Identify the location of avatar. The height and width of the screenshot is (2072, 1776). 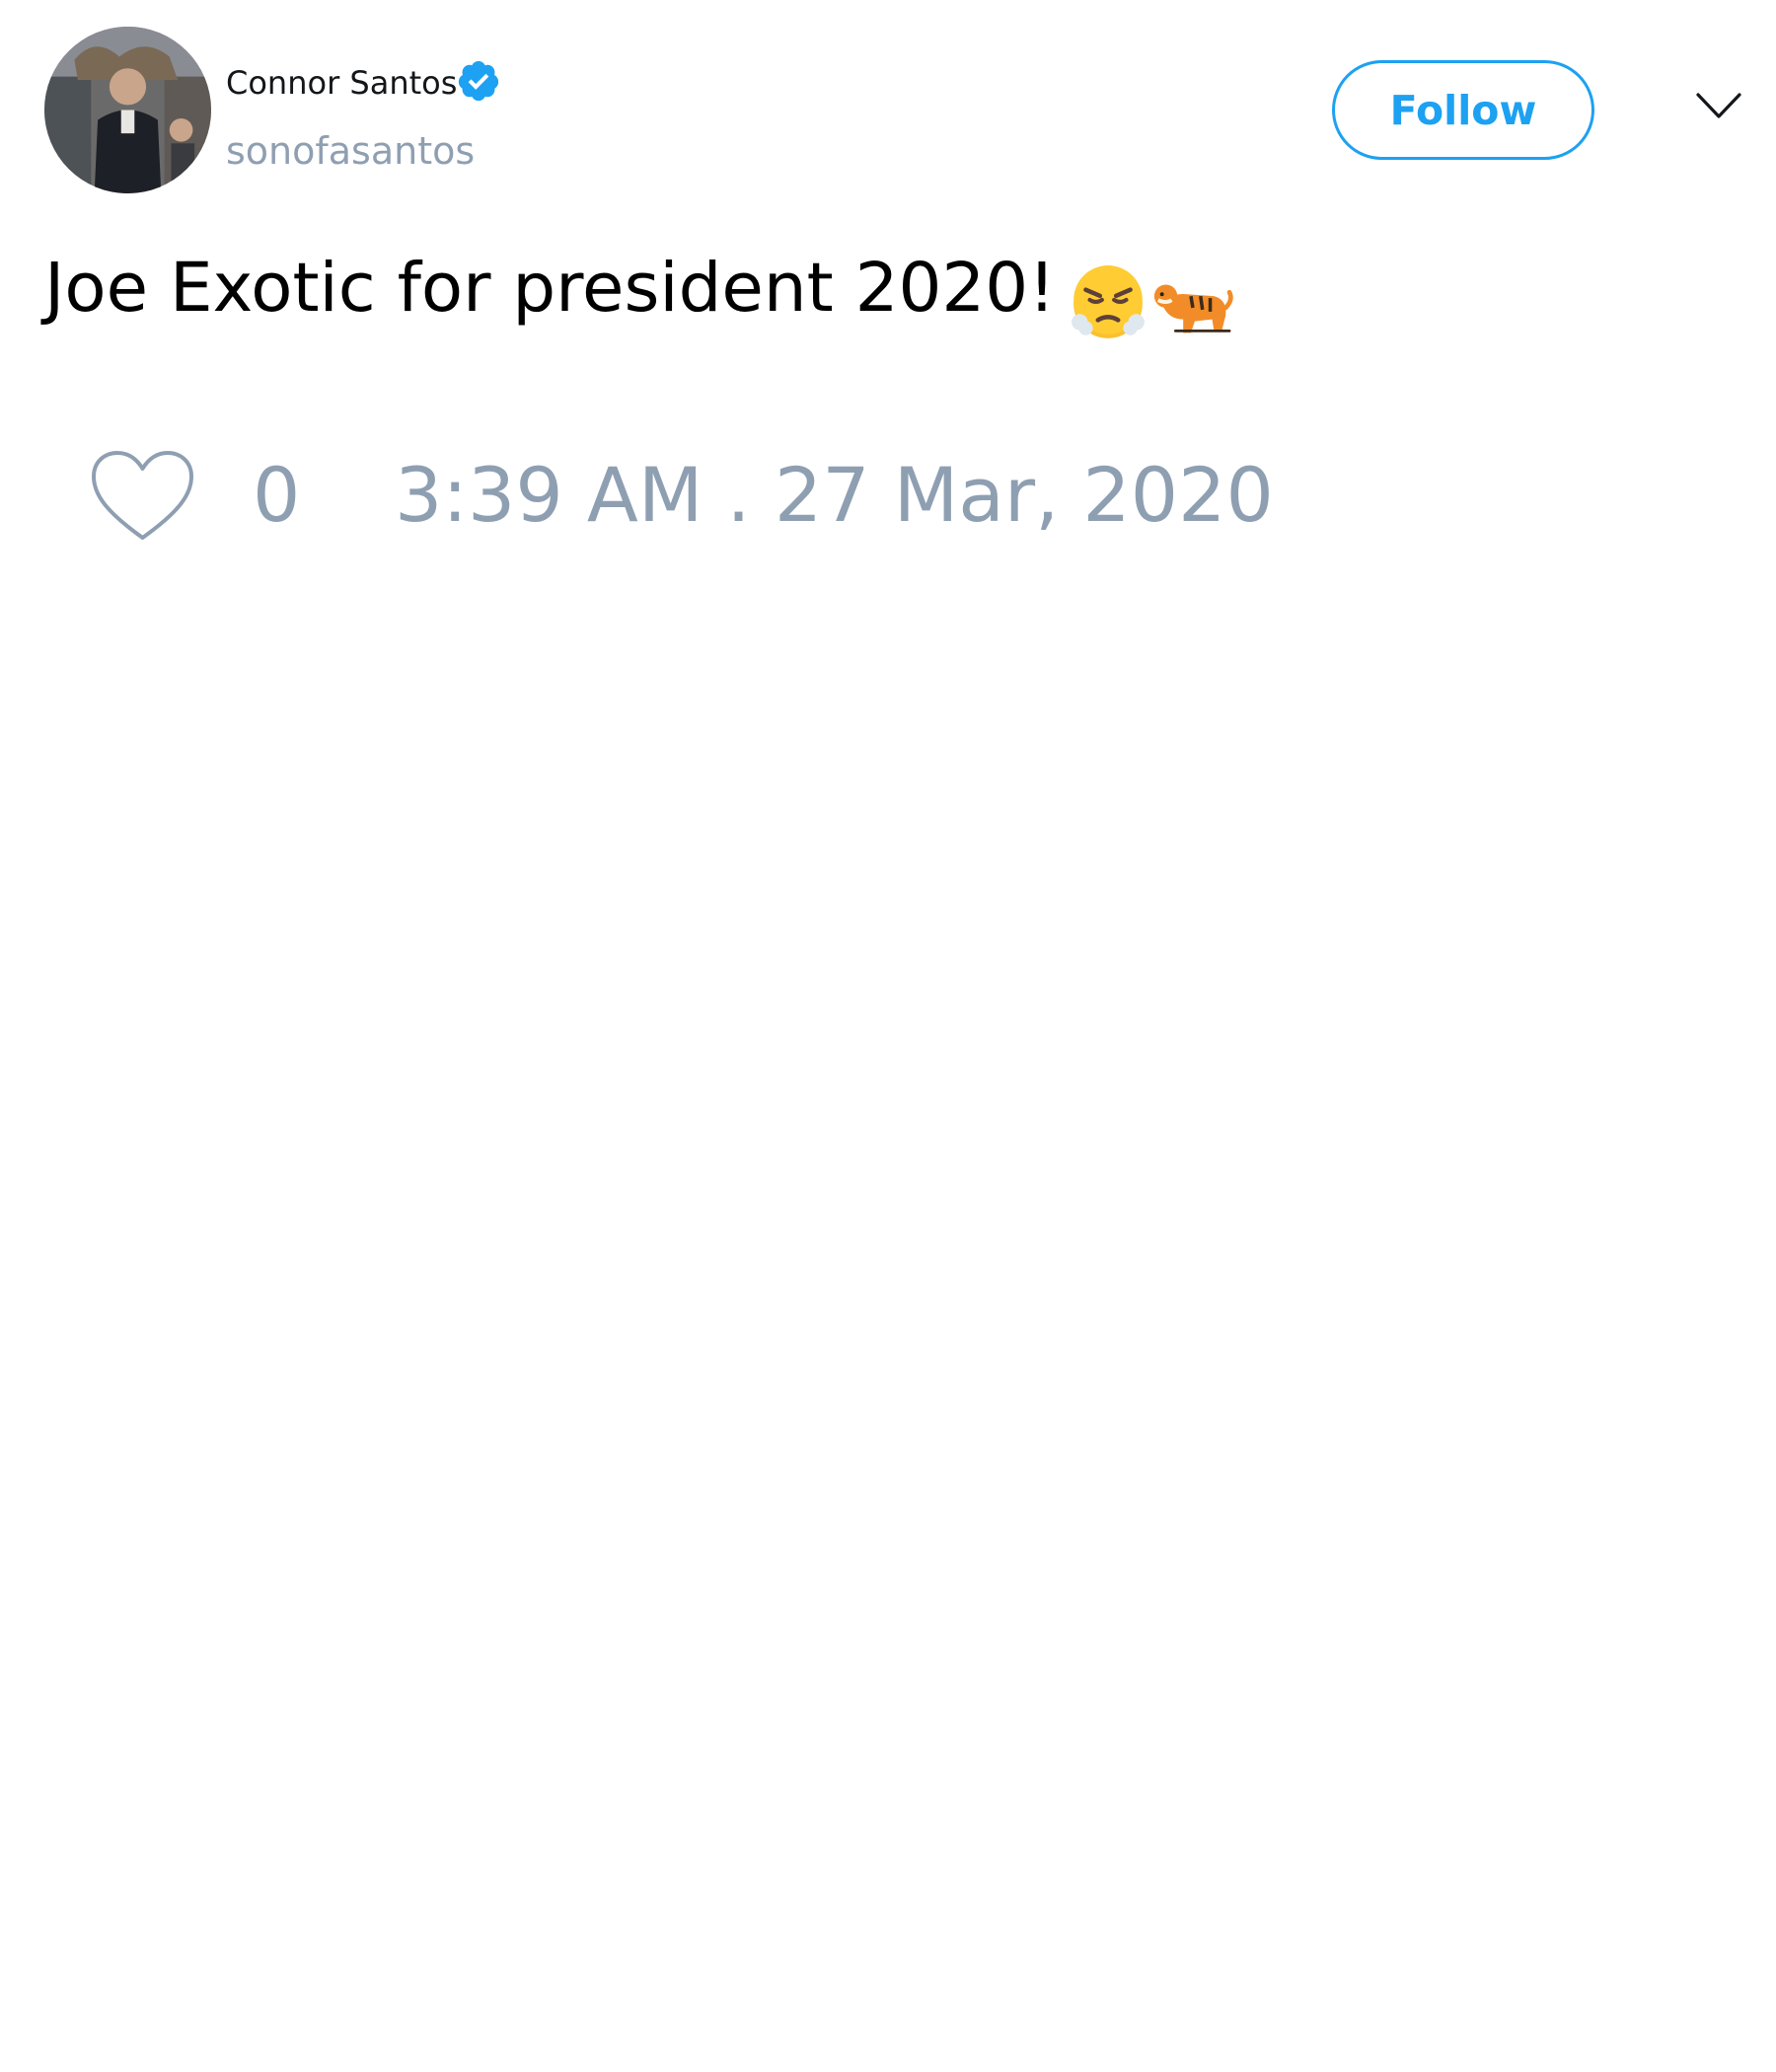
(128, 110).